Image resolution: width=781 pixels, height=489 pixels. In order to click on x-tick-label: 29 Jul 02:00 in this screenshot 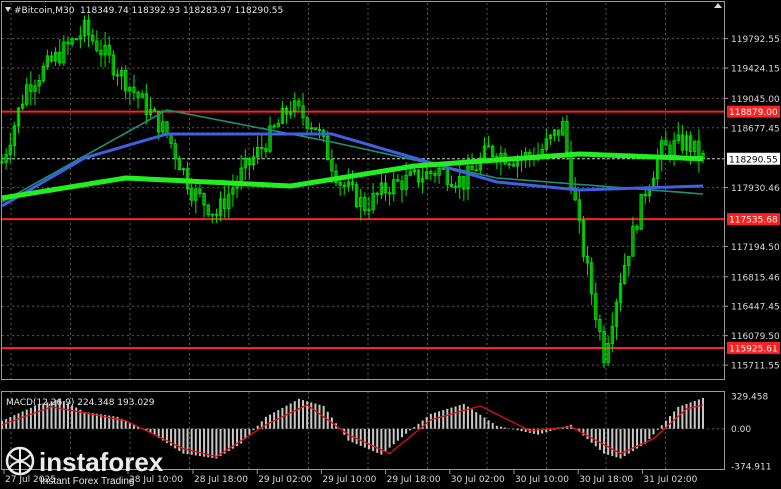, I will do `click(285, 480)`.